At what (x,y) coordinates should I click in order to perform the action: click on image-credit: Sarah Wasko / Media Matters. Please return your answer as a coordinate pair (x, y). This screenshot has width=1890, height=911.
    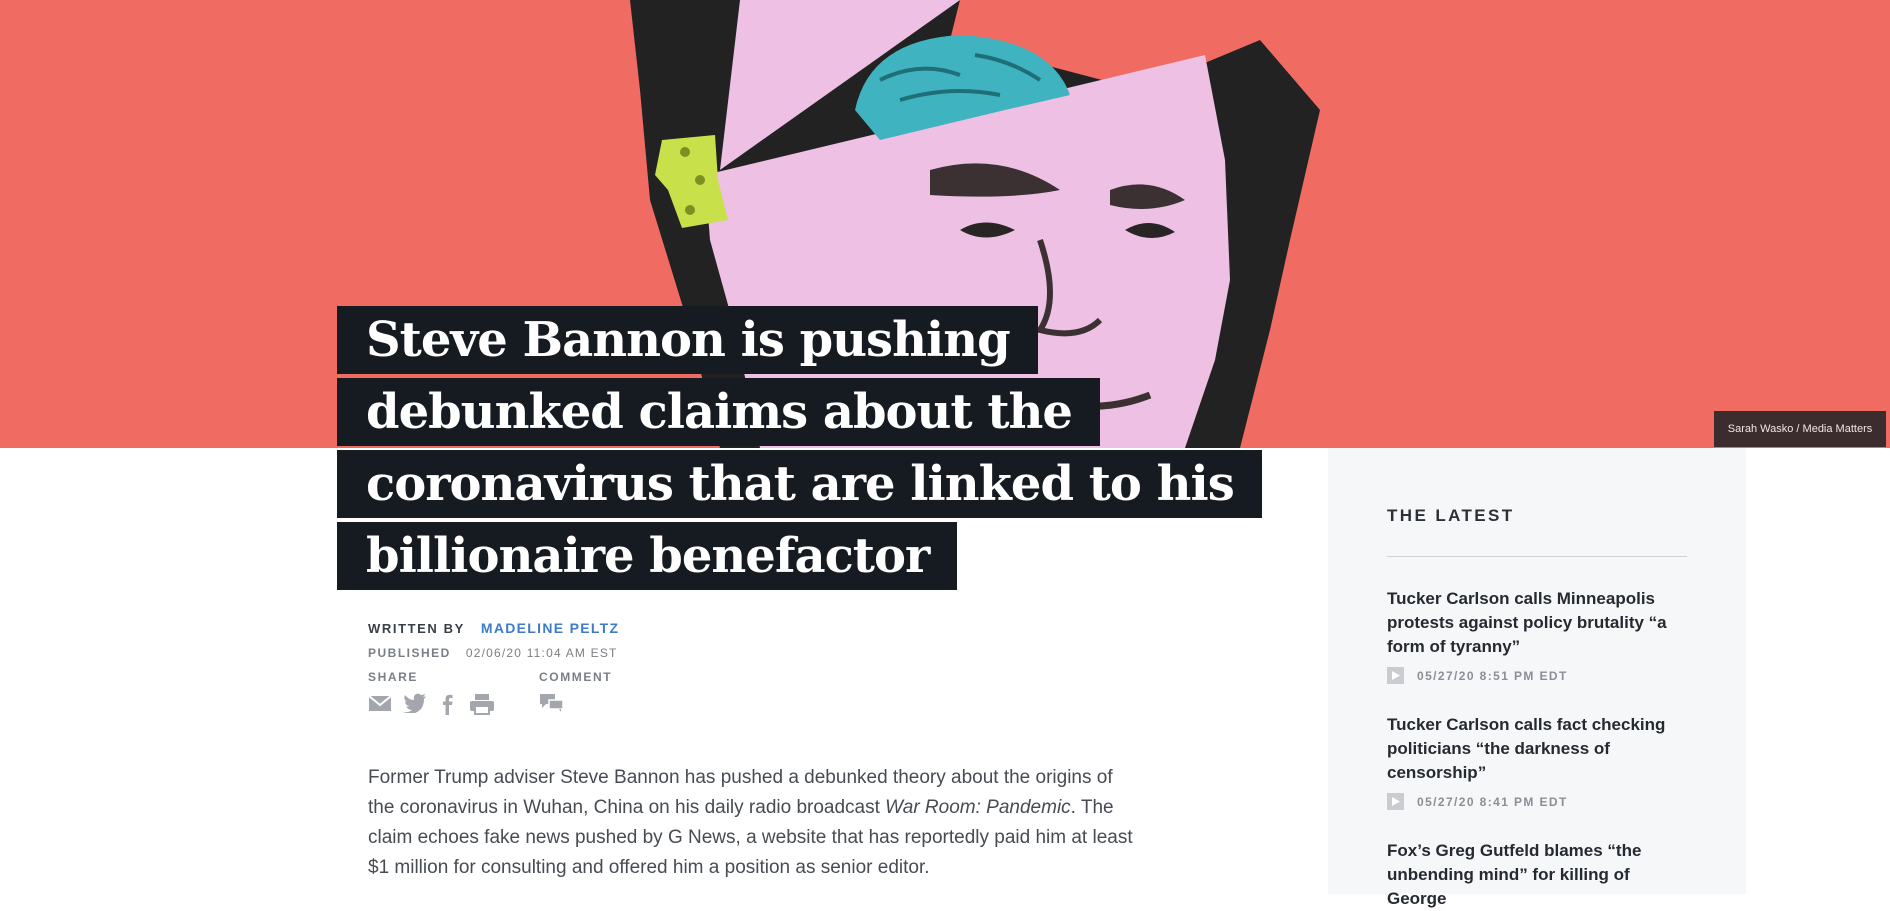
    Looking at the image, I should click on (1800, 429).